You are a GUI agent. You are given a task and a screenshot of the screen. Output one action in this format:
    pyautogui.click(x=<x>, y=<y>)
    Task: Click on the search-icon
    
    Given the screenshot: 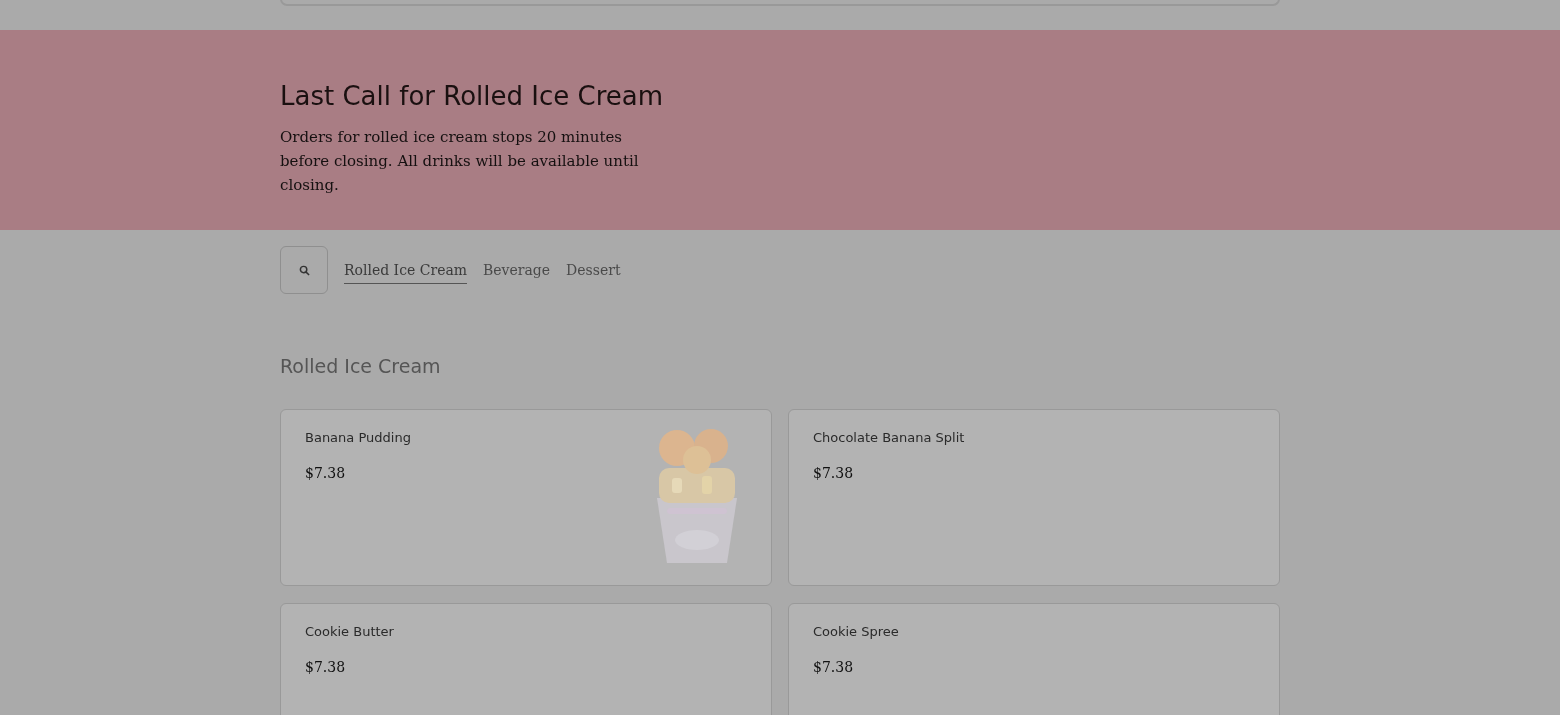 What is the action you would take?
    pyautogui.click(x=304, y=270)
    